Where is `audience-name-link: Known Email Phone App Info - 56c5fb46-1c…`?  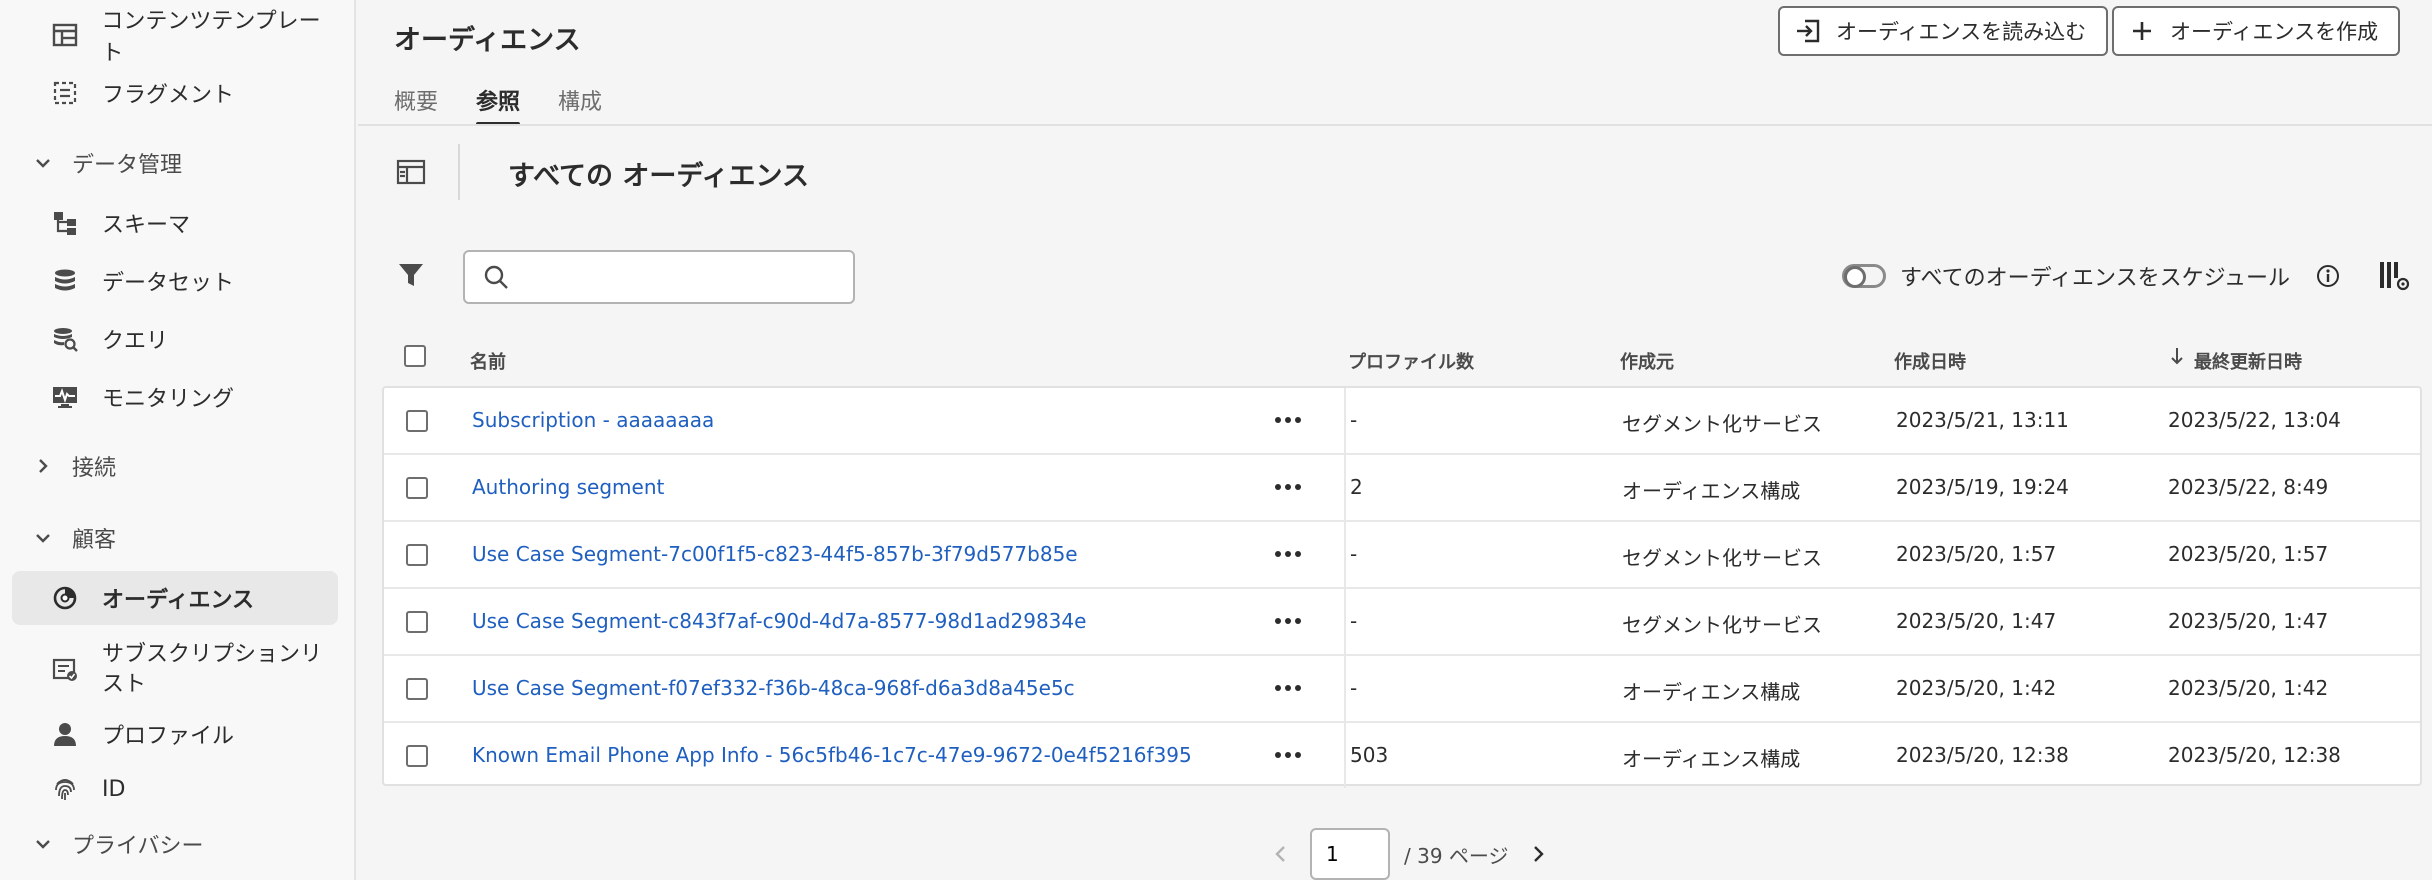 audience-name-link: Known Email Phone App Info - 56c5fb46-1c… is located at coordinates (832, 755).